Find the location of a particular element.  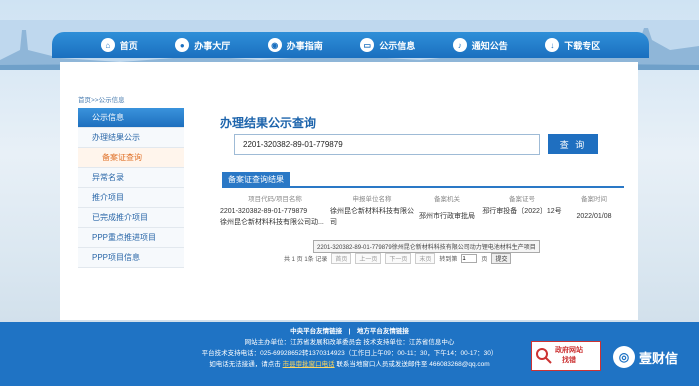

column-header: 项目代码/项目名称 is located at coordinates (275, 199).